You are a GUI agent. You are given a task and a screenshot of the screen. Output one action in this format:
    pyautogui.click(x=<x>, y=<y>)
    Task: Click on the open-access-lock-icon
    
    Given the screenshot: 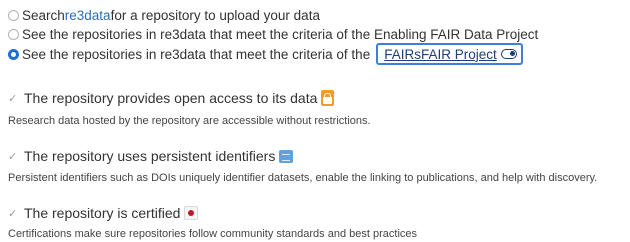 What is the action you would take?
    pyautogui.click(x=328, y=98)
    